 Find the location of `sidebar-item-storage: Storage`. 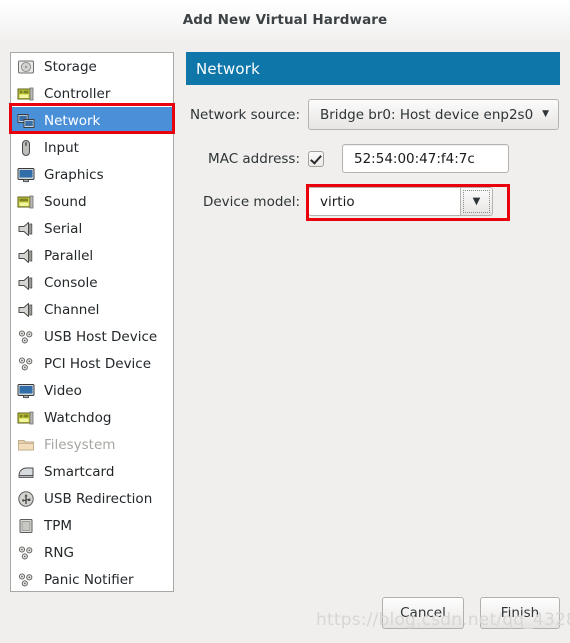

sidebar-item-storage: Storage is located at coordinates (92, 66).